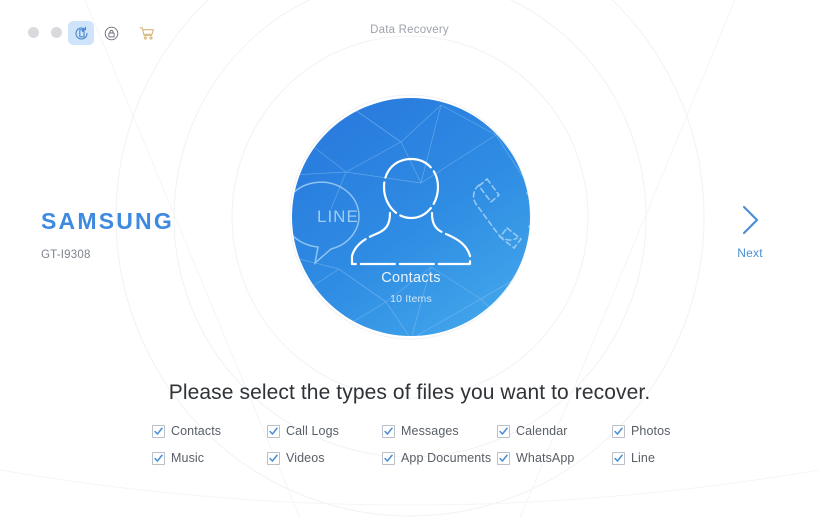 The height and width of the screenshot is (518, 819). I want to click on file-type-row: Music Videos App Documents WhatsApp Line, so click(409, 464).